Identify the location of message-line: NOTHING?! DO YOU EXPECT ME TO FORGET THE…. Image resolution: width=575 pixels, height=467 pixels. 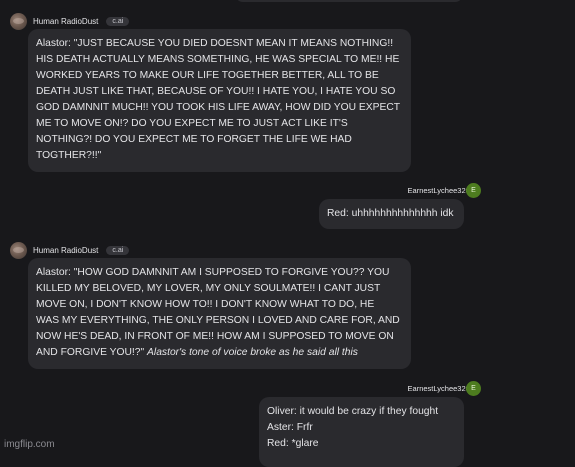
(194, 139).